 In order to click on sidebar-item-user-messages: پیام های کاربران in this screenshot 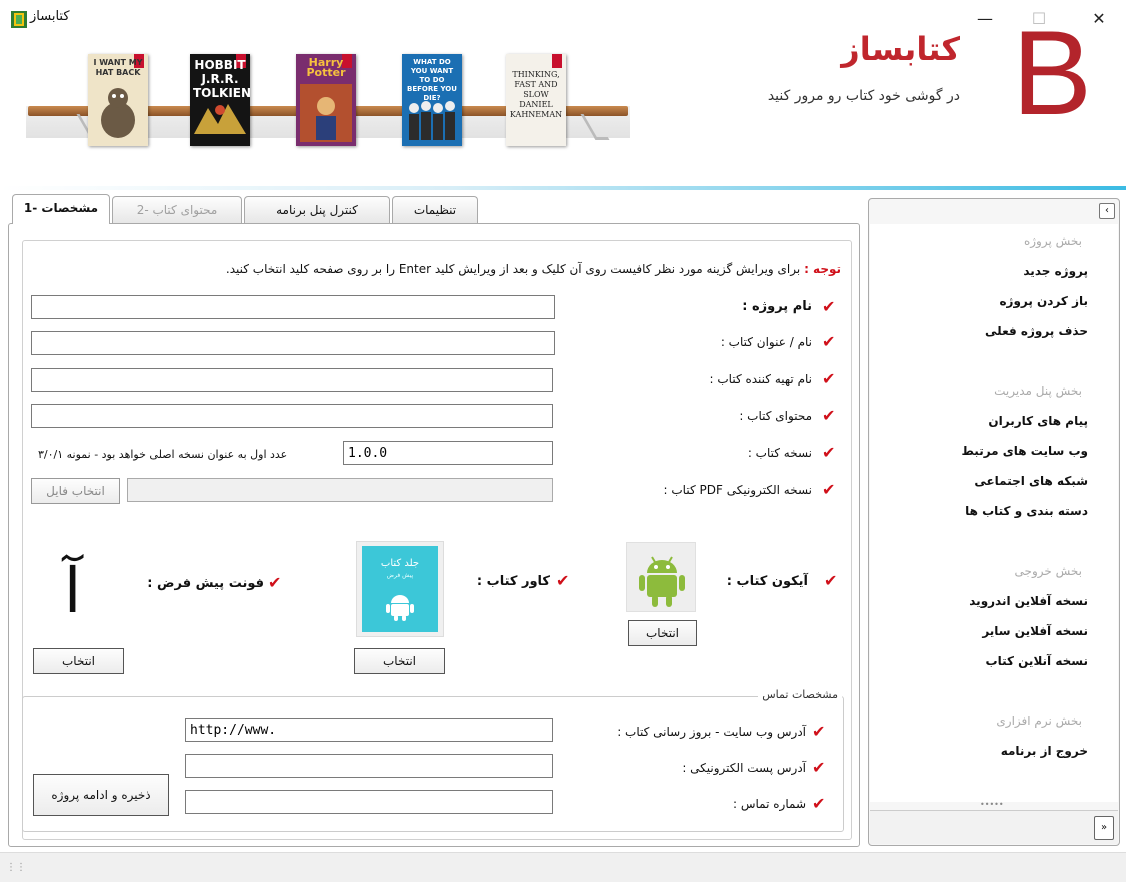, I will do `click(1038, 421)`.